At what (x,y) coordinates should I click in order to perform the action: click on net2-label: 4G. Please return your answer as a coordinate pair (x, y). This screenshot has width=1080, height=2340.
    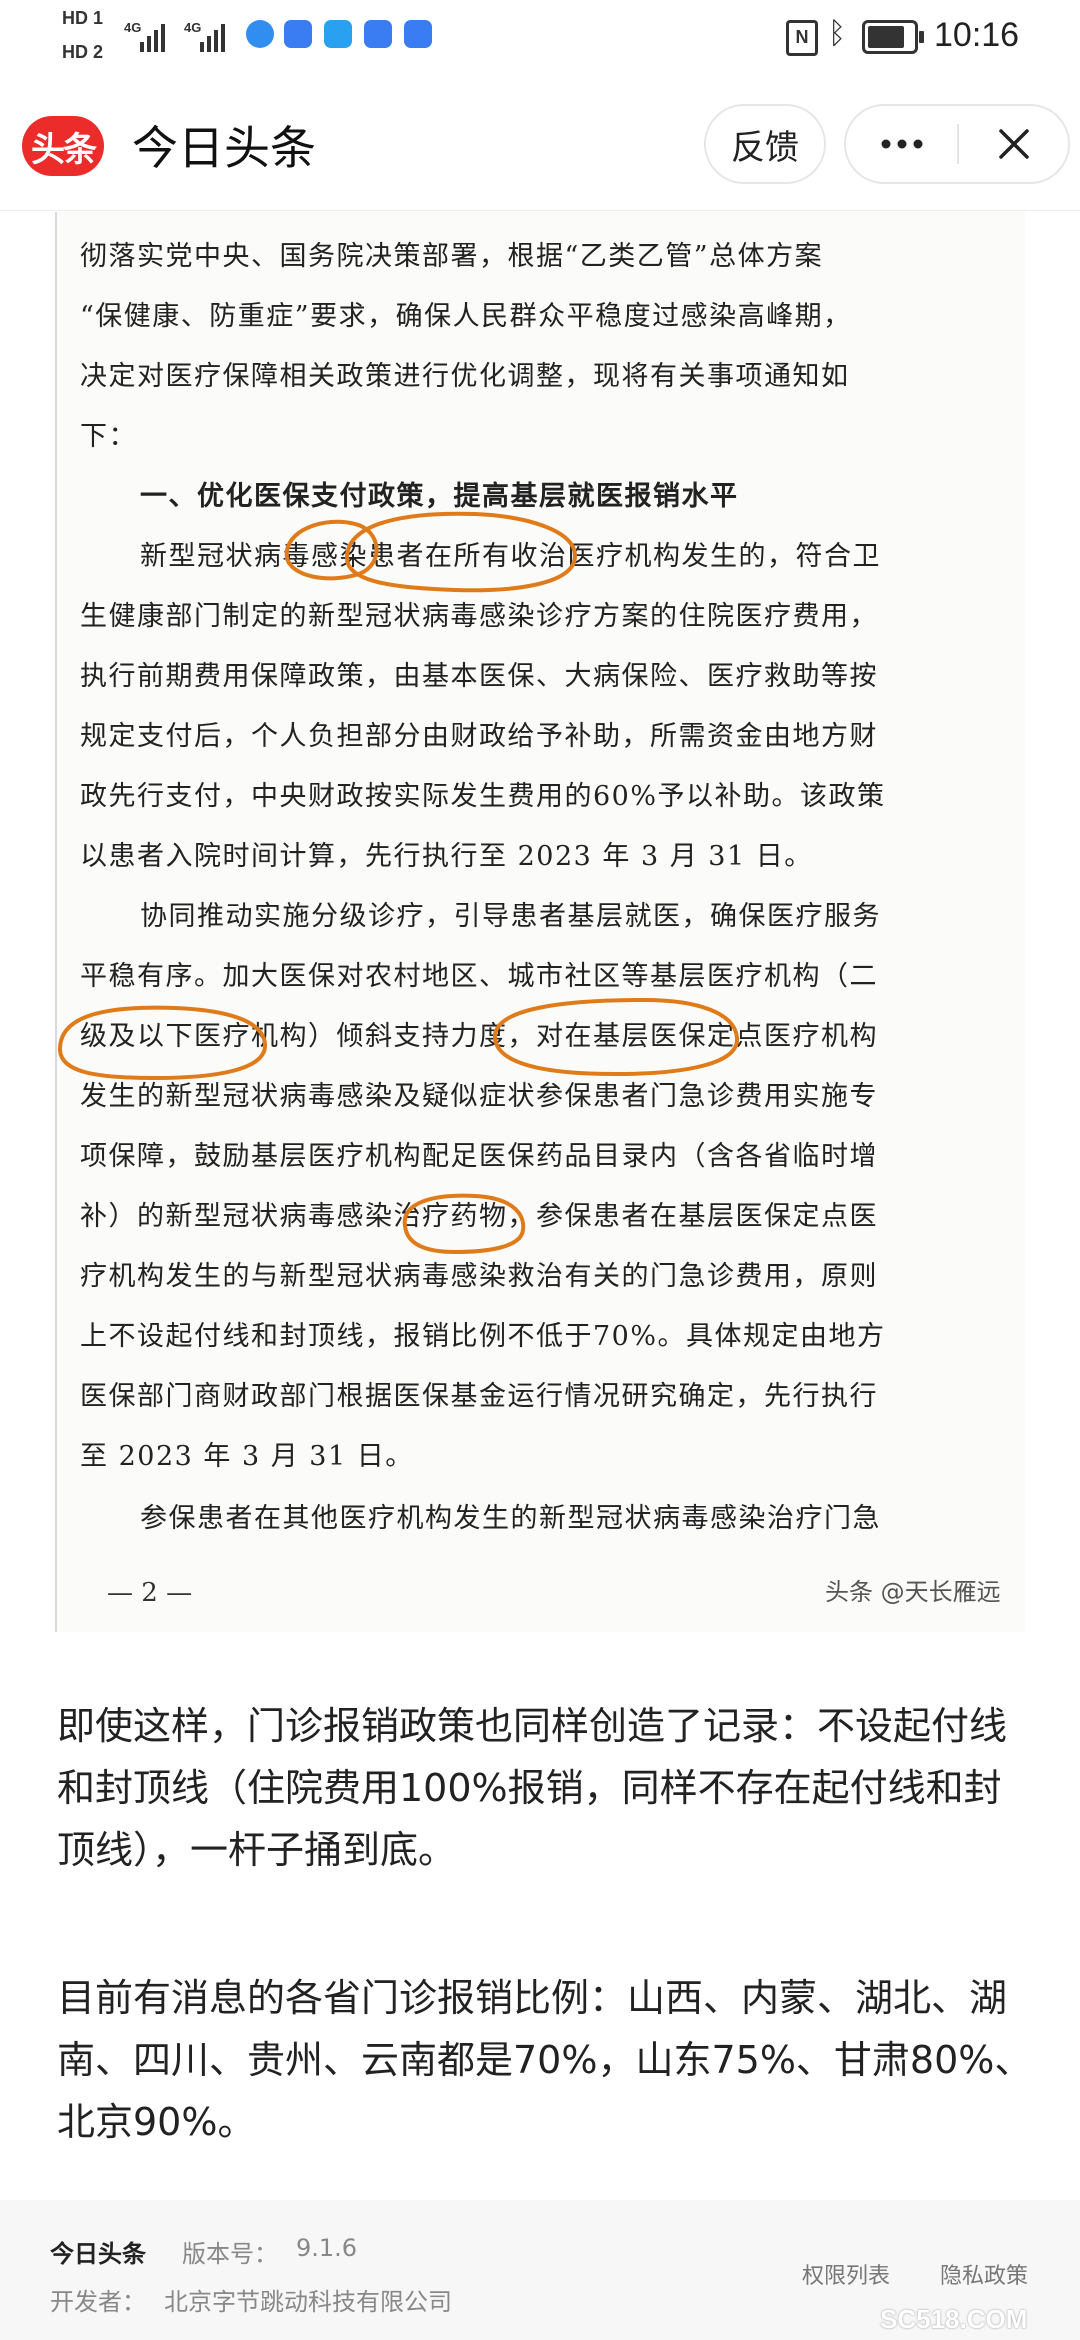
    Looking at the image, I should click on (193, 27).